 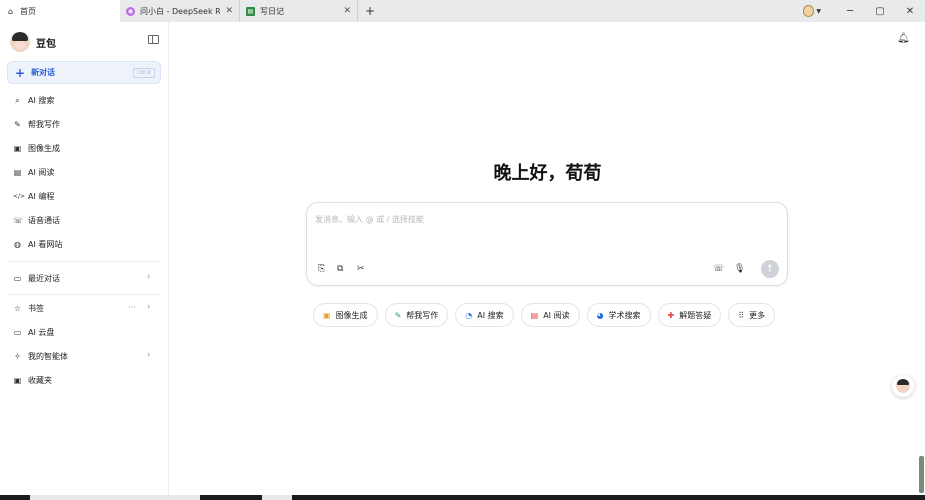 I want to click on write-icon: ✎, so click(x=398, y=315).